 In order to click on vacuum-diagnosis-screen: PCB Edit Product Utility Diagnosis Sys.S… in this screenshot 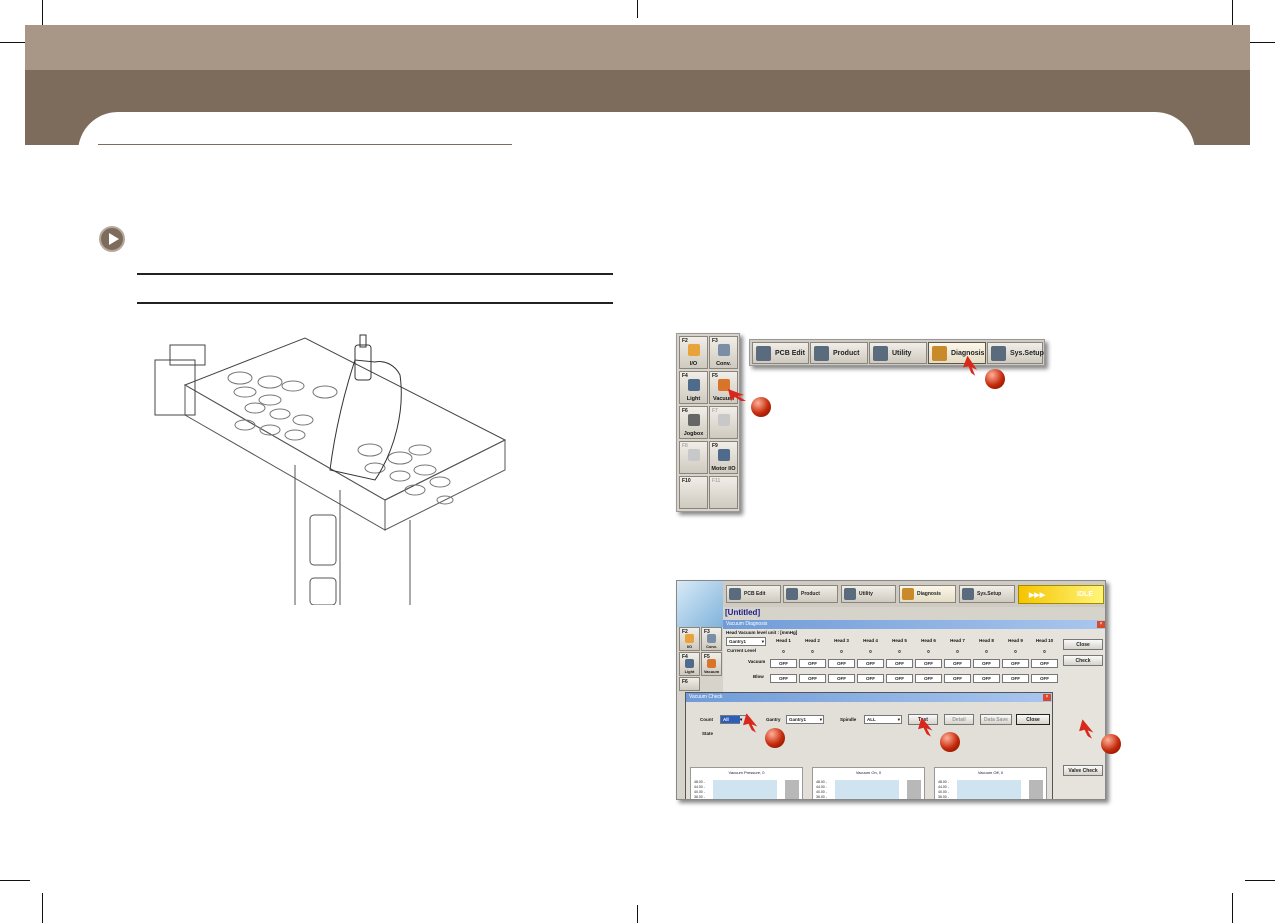, I will do `click(891, 690)`.